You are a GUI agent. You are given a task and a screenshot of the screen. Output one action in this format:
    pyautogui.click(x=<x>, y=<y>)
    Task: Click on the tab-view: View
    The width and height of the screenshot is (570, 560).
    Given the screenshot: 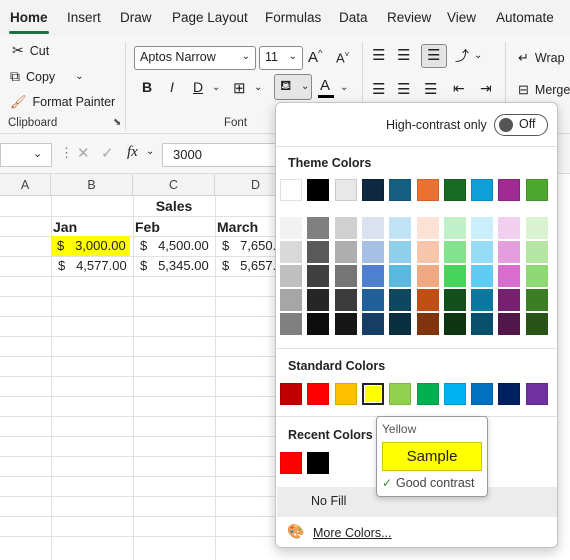 What is the action you would take?
    pyautogui.click(x=461, y=17)
    